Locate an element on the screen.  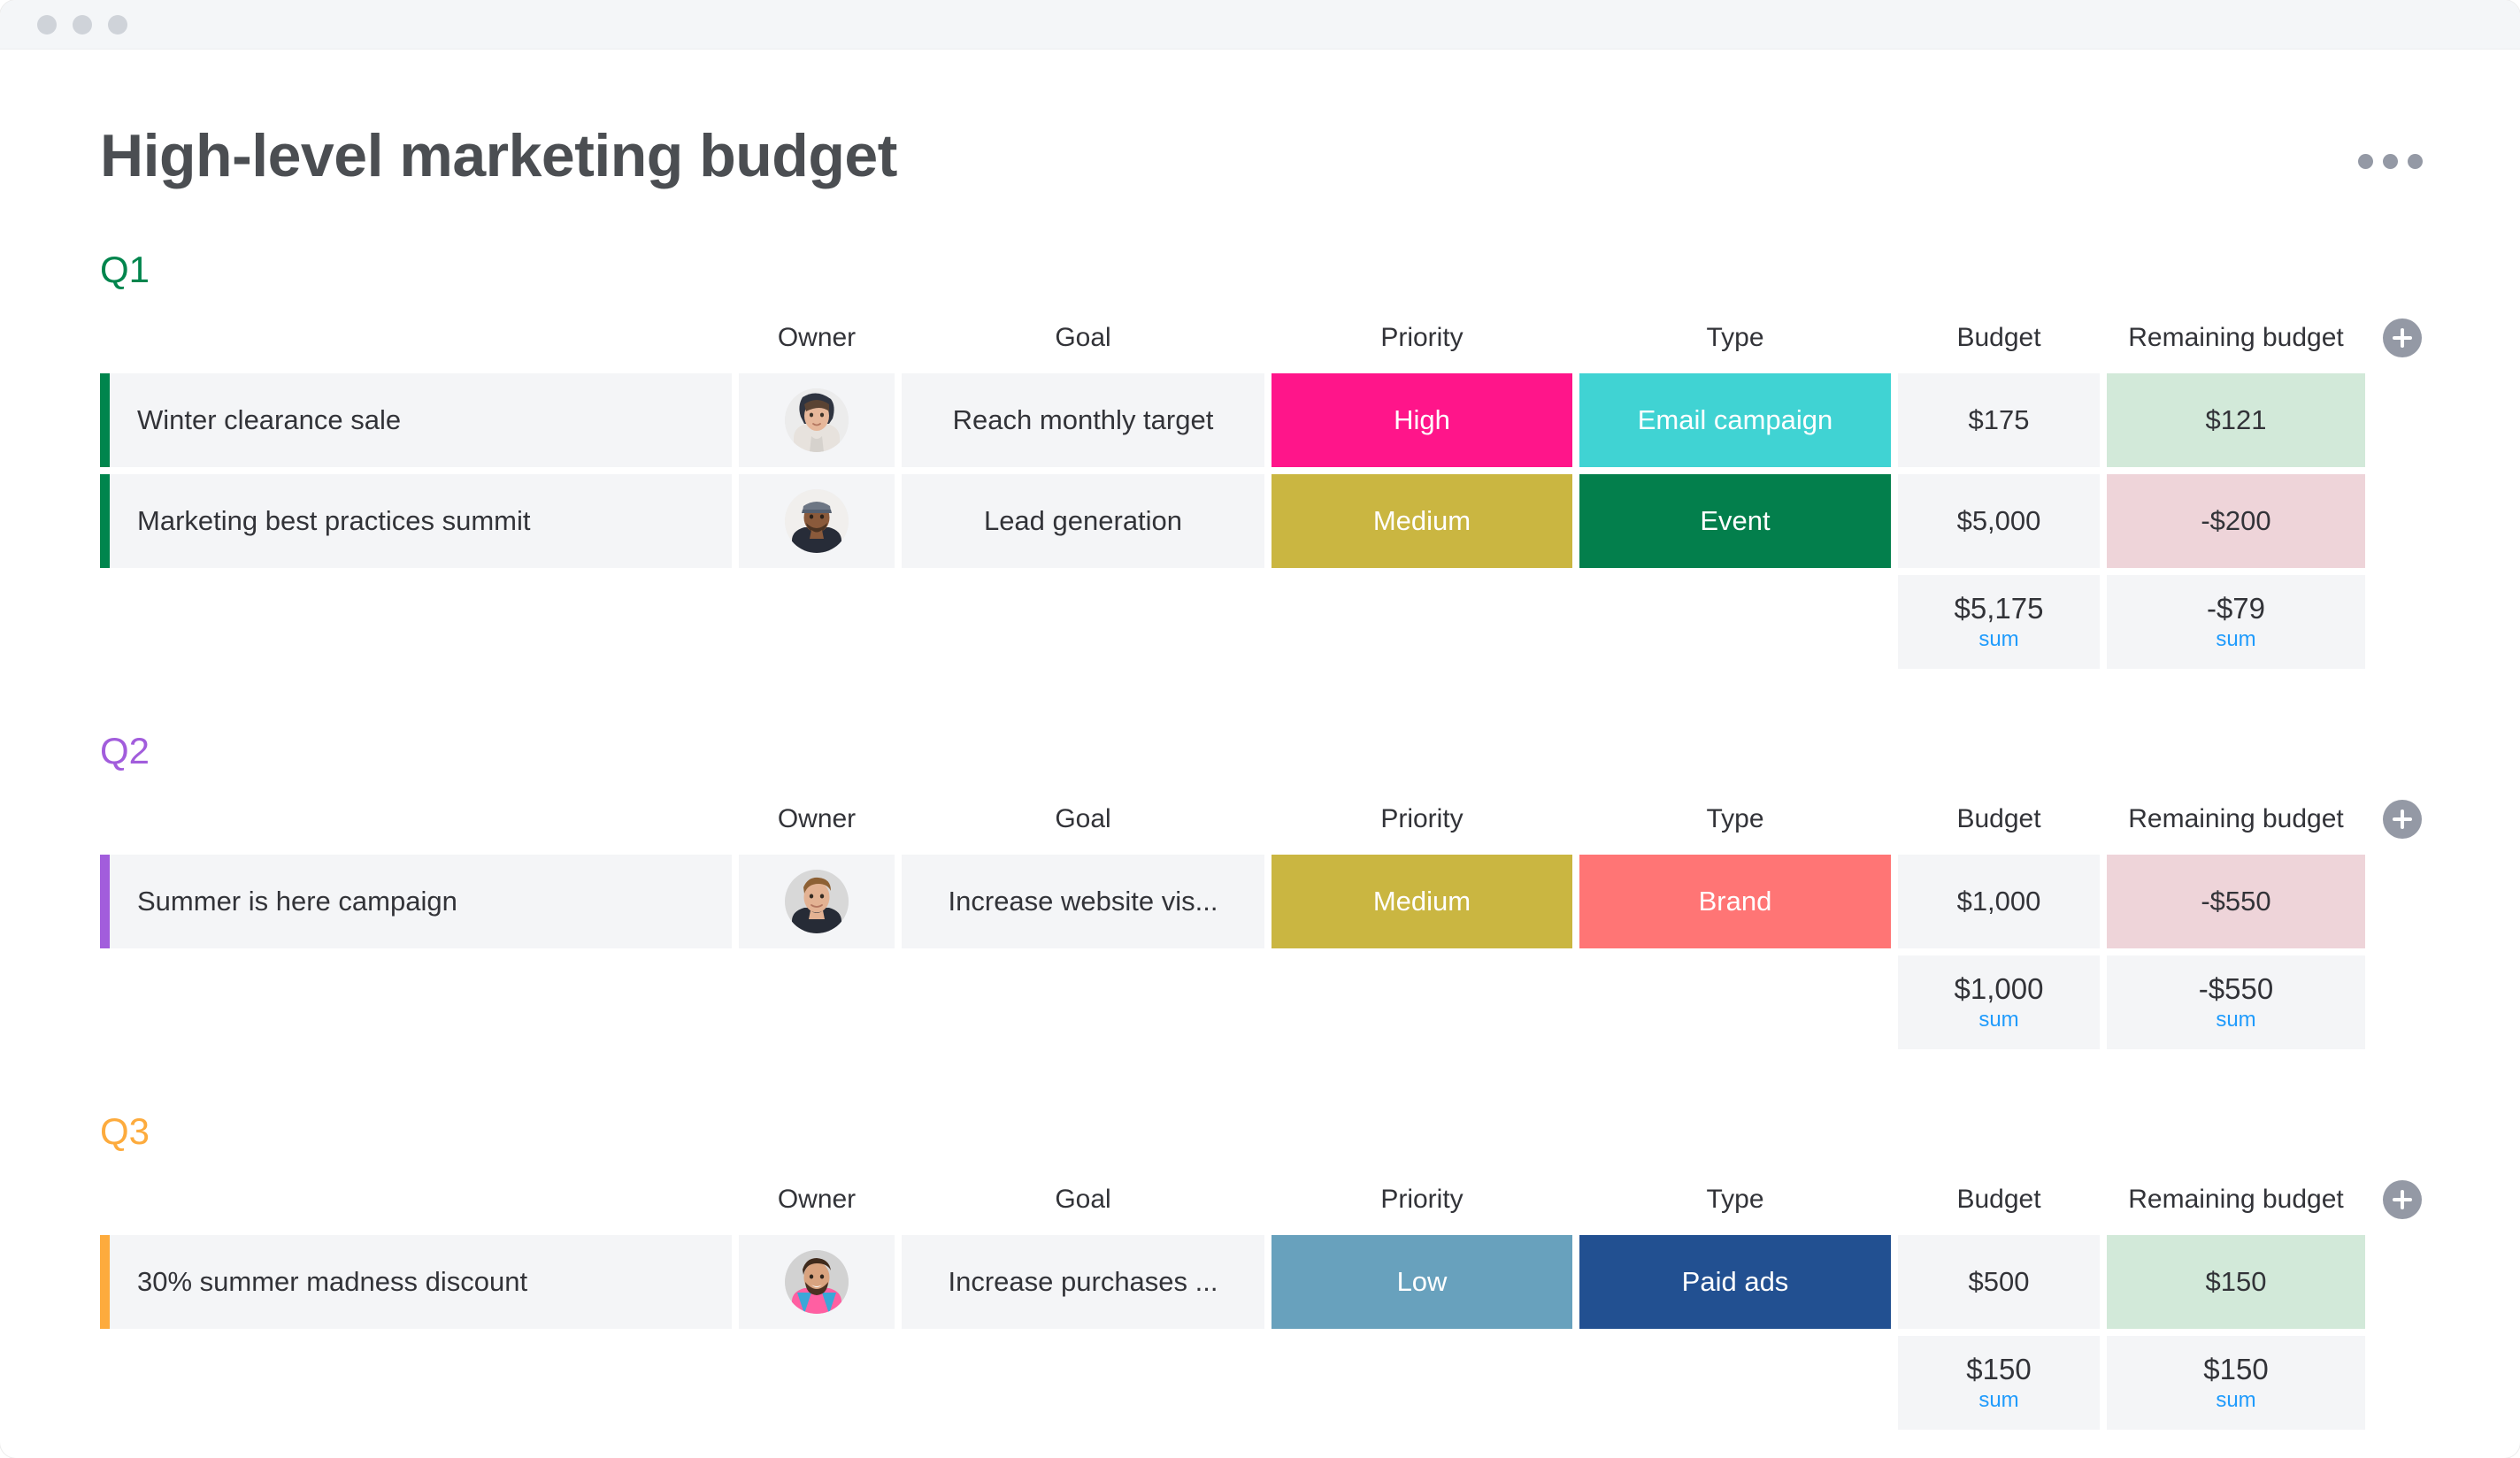
summary-budget-cell: $1,000 sum is located at coordinates (1999, 1002).